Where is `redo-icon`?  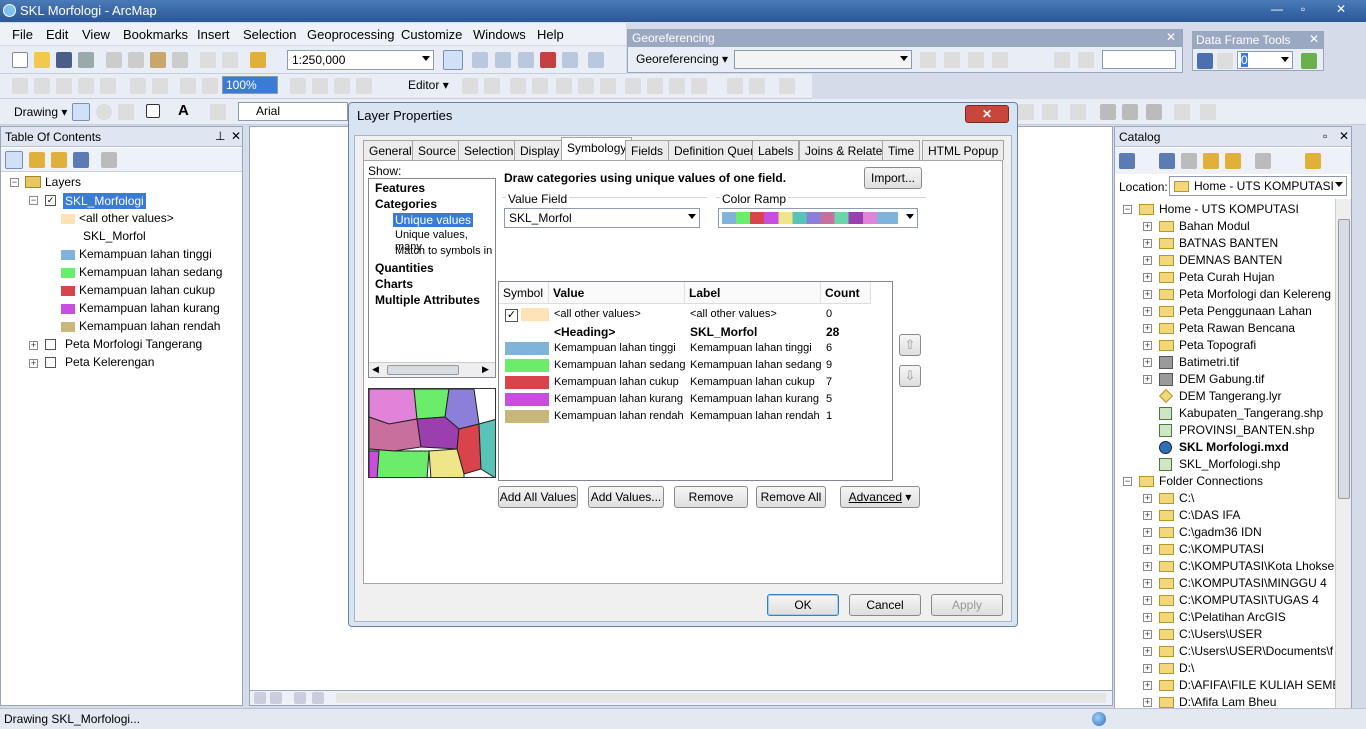 redo-icon is located at coordinates (230, 60).